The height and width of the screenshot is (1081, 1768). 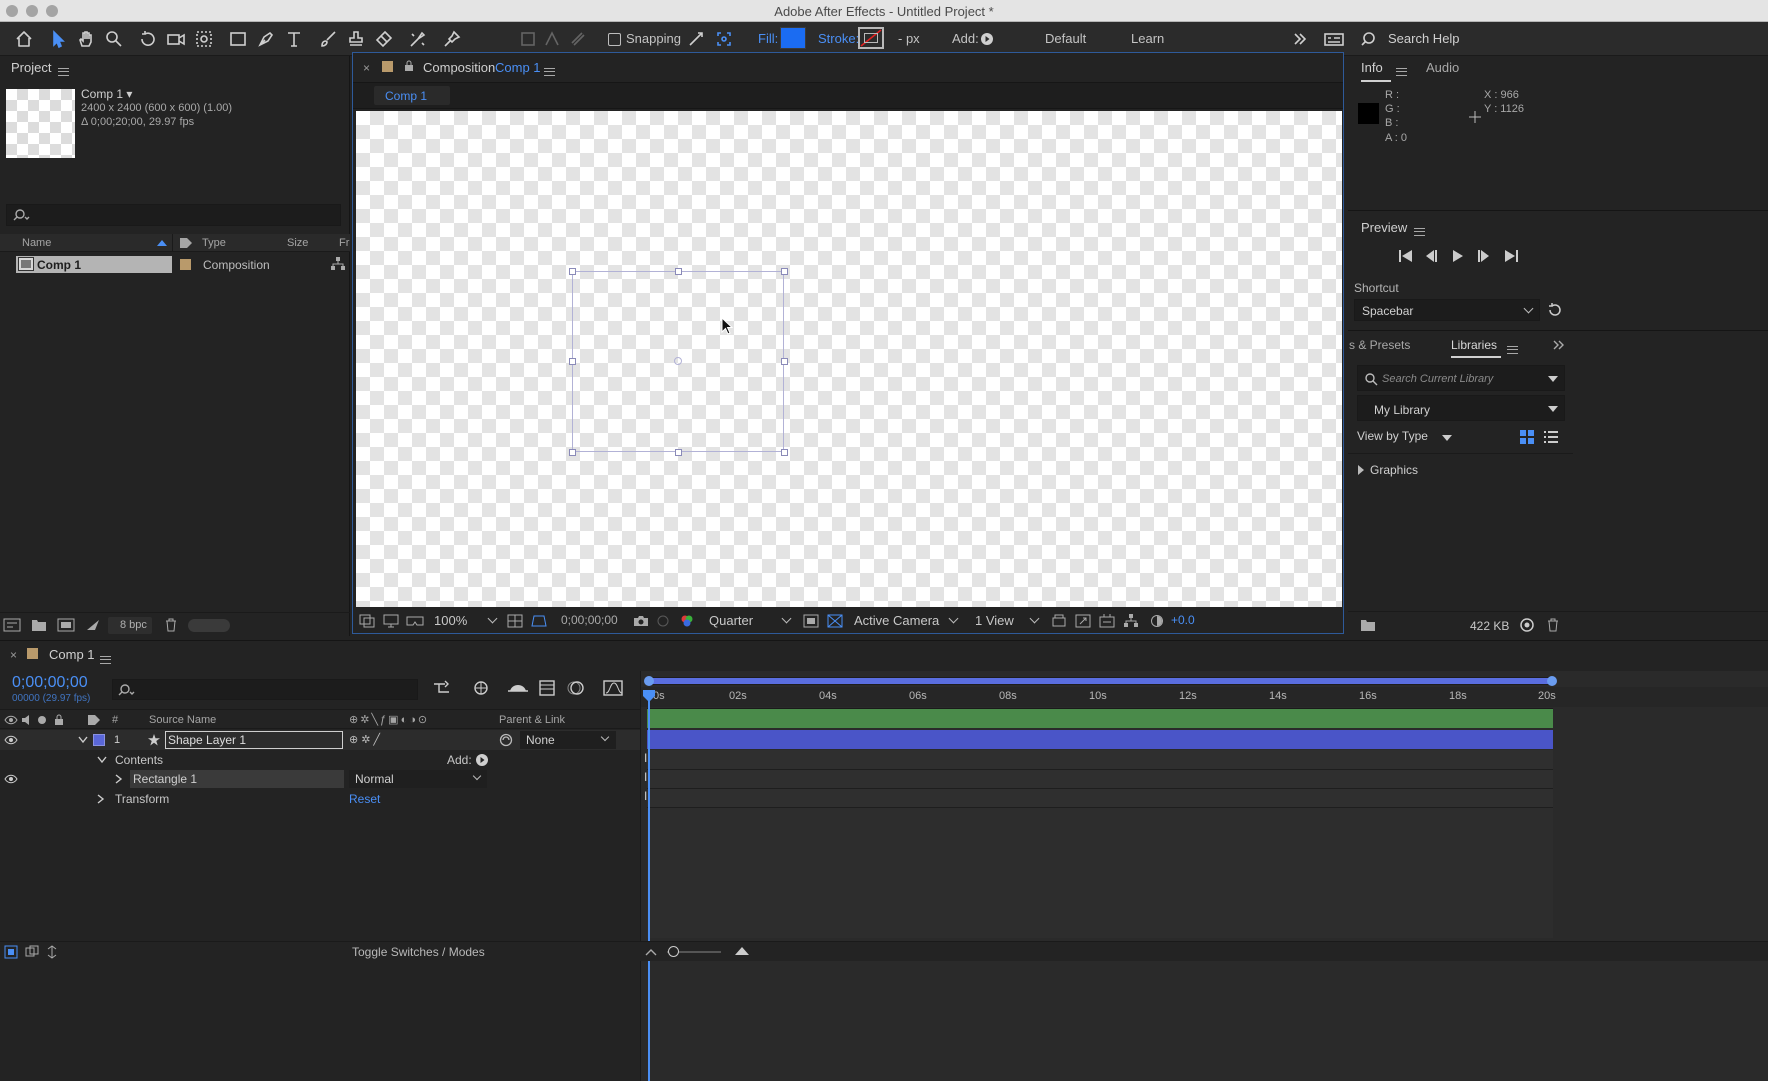 What do you see at coordinates (1551, 437) in the screenshot?
I see `list-view-icon` at bounding box center [1551, 437].